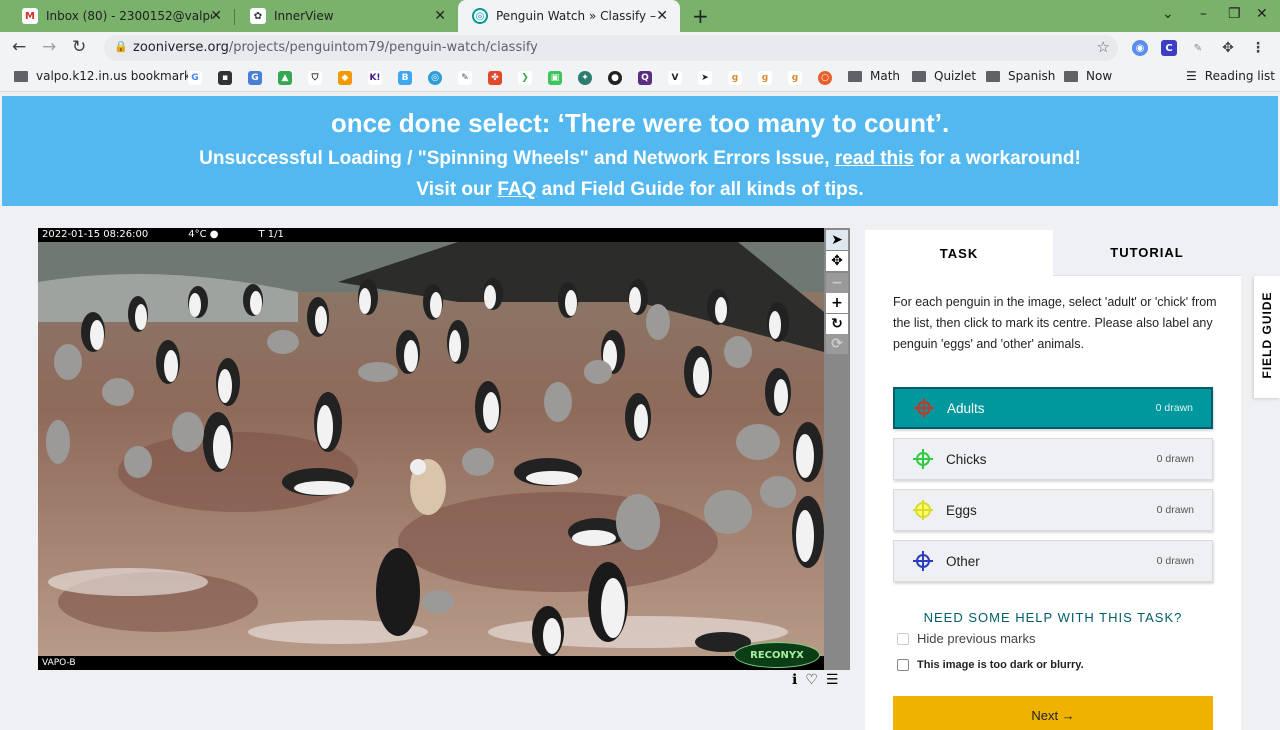 The height and width of the screenshot is (730, 1280). I want to click on camera-temperature: 4°C ●, so click(203, 234).